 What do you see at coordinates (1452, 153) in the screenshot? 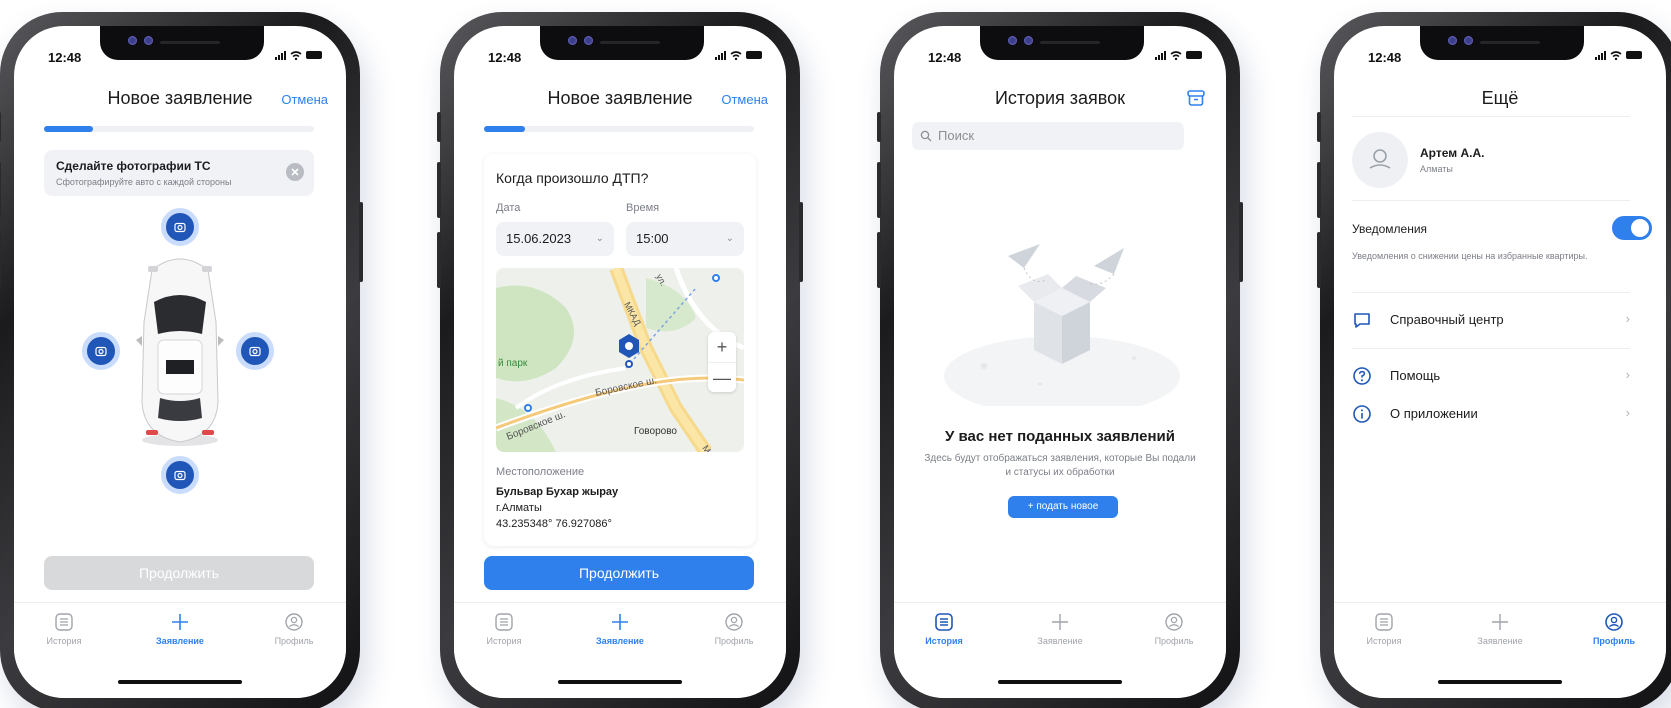
I see `user-name: Артем А.А.` at bounding box center [1452, 153].